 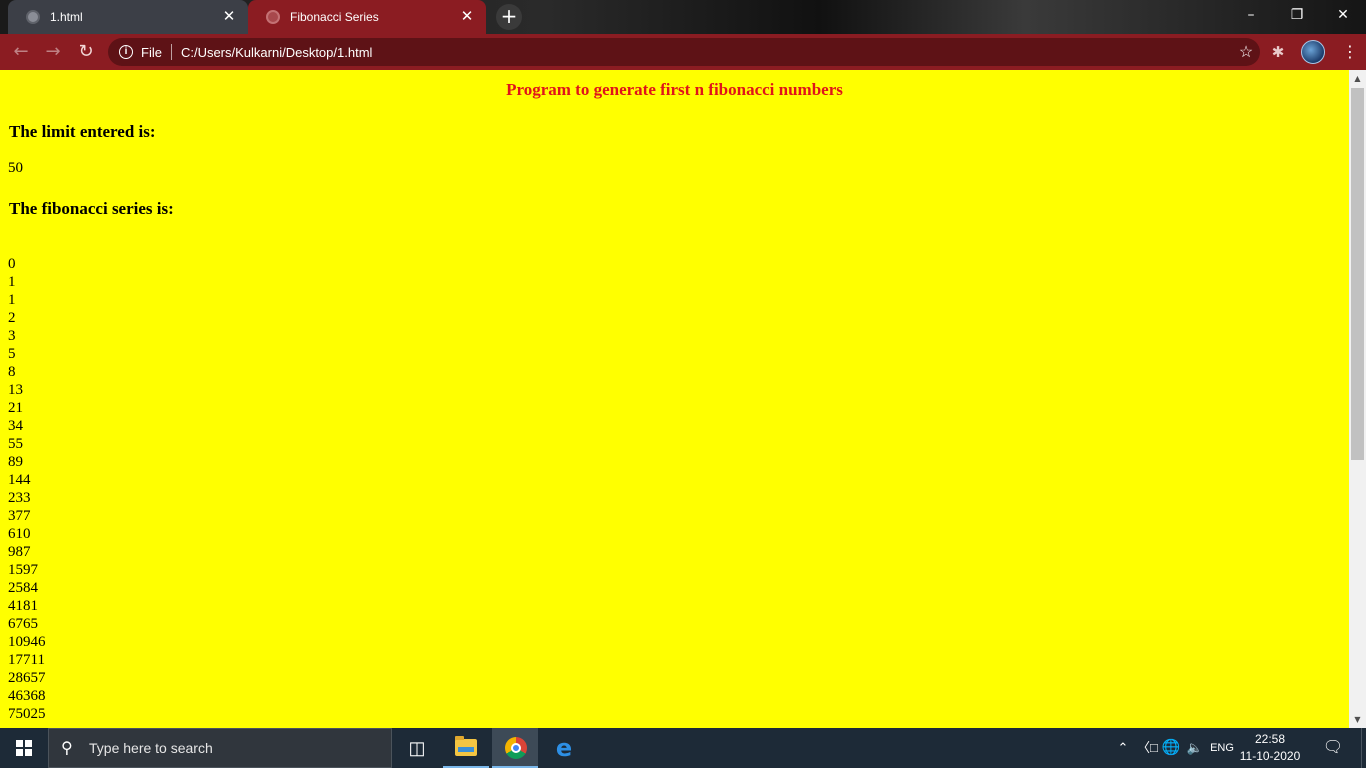 I want to click on series-item: 5, so click(x=12, y=354).